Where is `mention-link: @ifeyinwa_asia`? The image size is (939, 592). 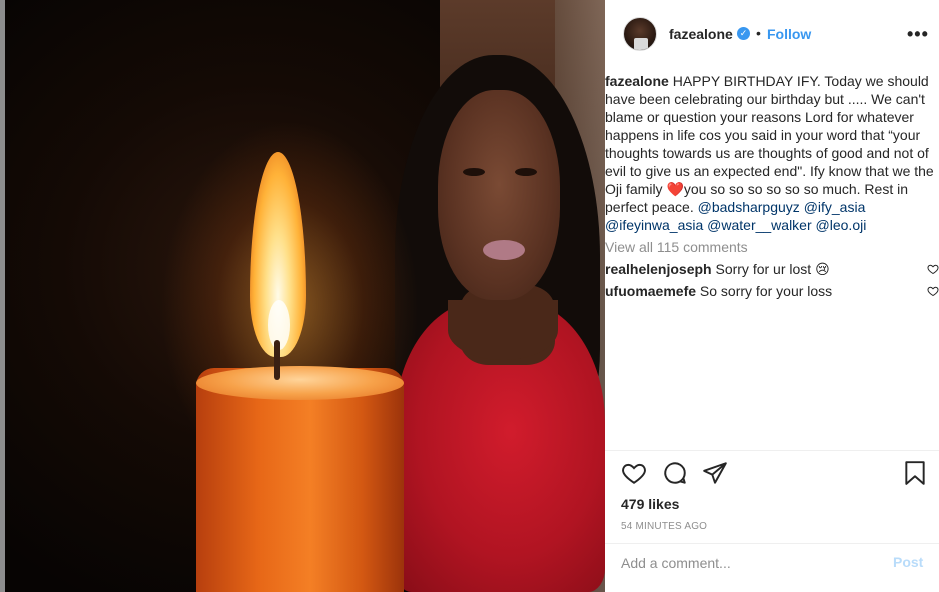
mention-link: @ifeyinwa_asia is located at coordinates (654, 225).